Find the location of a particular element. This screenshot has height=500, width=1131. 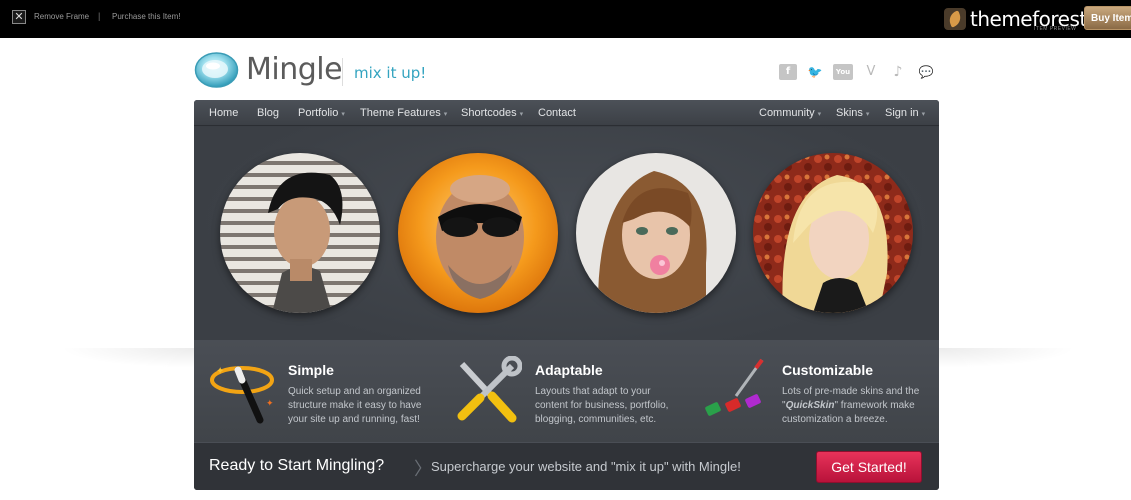

nav-theme-features: Theme Features ▾ is located at coordinates (403, 113).